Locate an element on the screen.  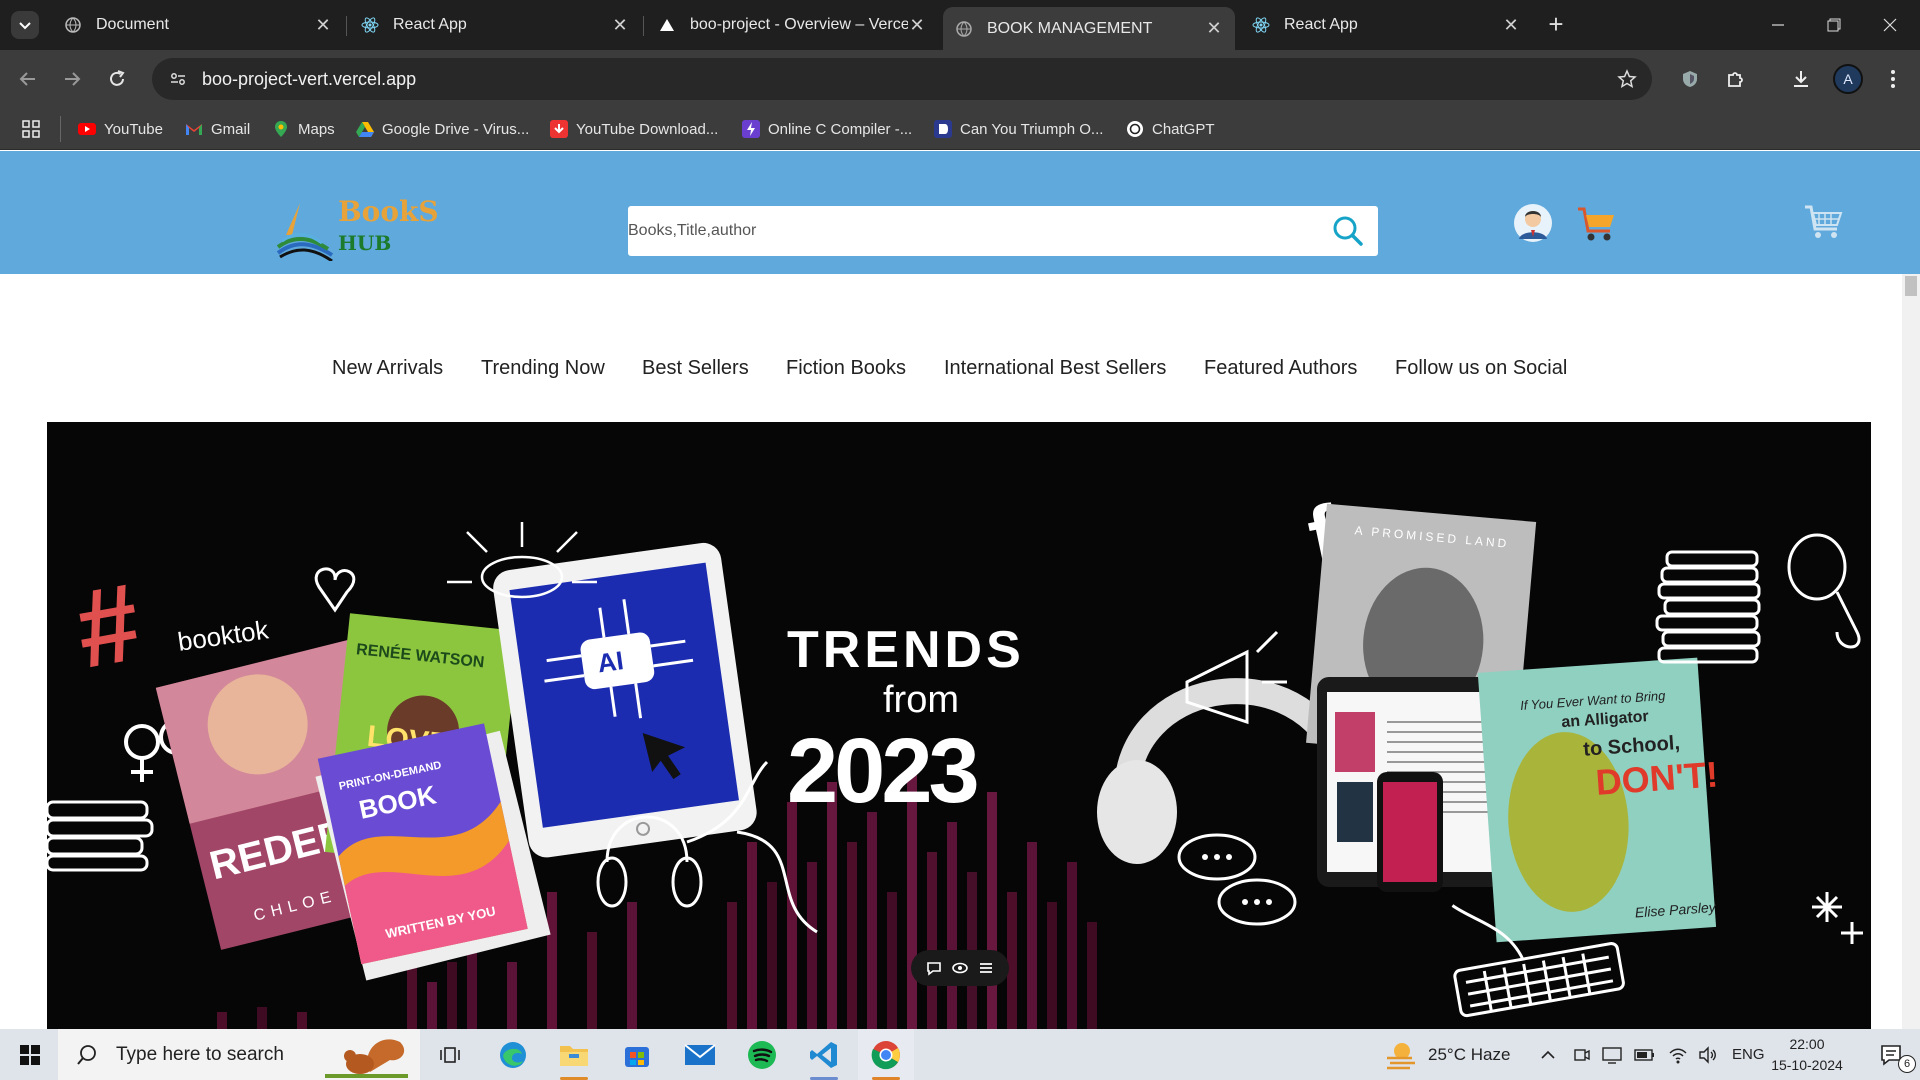
reload-button is located at coordinates (117, 79).